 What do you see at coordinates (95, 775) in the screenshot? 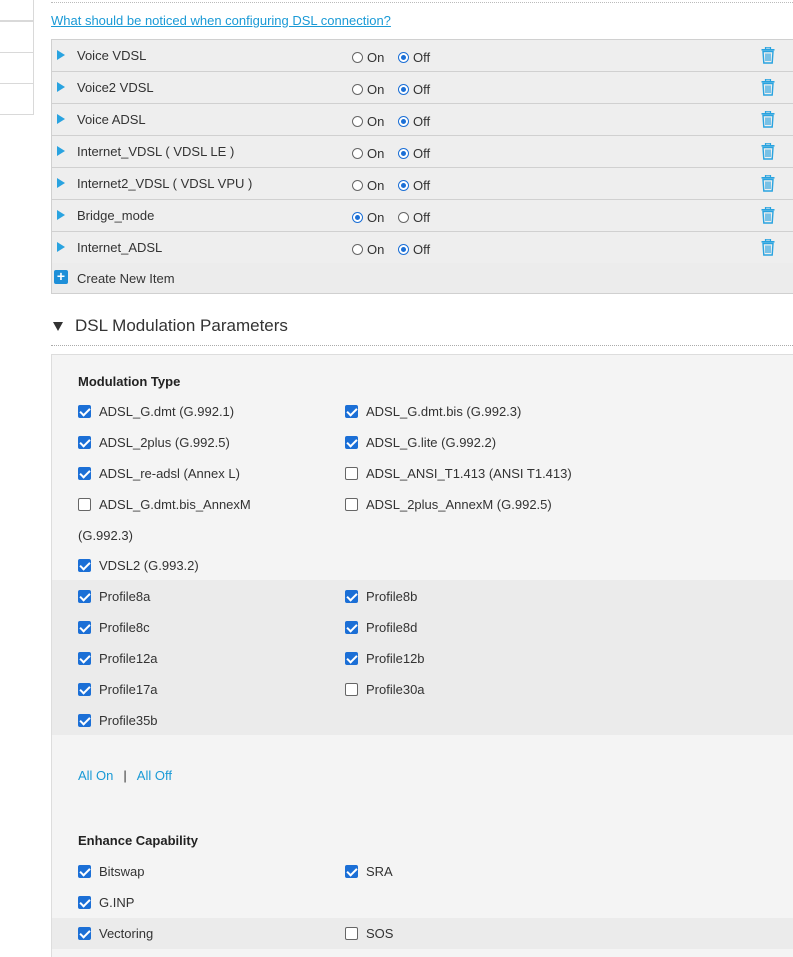
I see `all-on-link: All On` at bounding box center [95, 775].